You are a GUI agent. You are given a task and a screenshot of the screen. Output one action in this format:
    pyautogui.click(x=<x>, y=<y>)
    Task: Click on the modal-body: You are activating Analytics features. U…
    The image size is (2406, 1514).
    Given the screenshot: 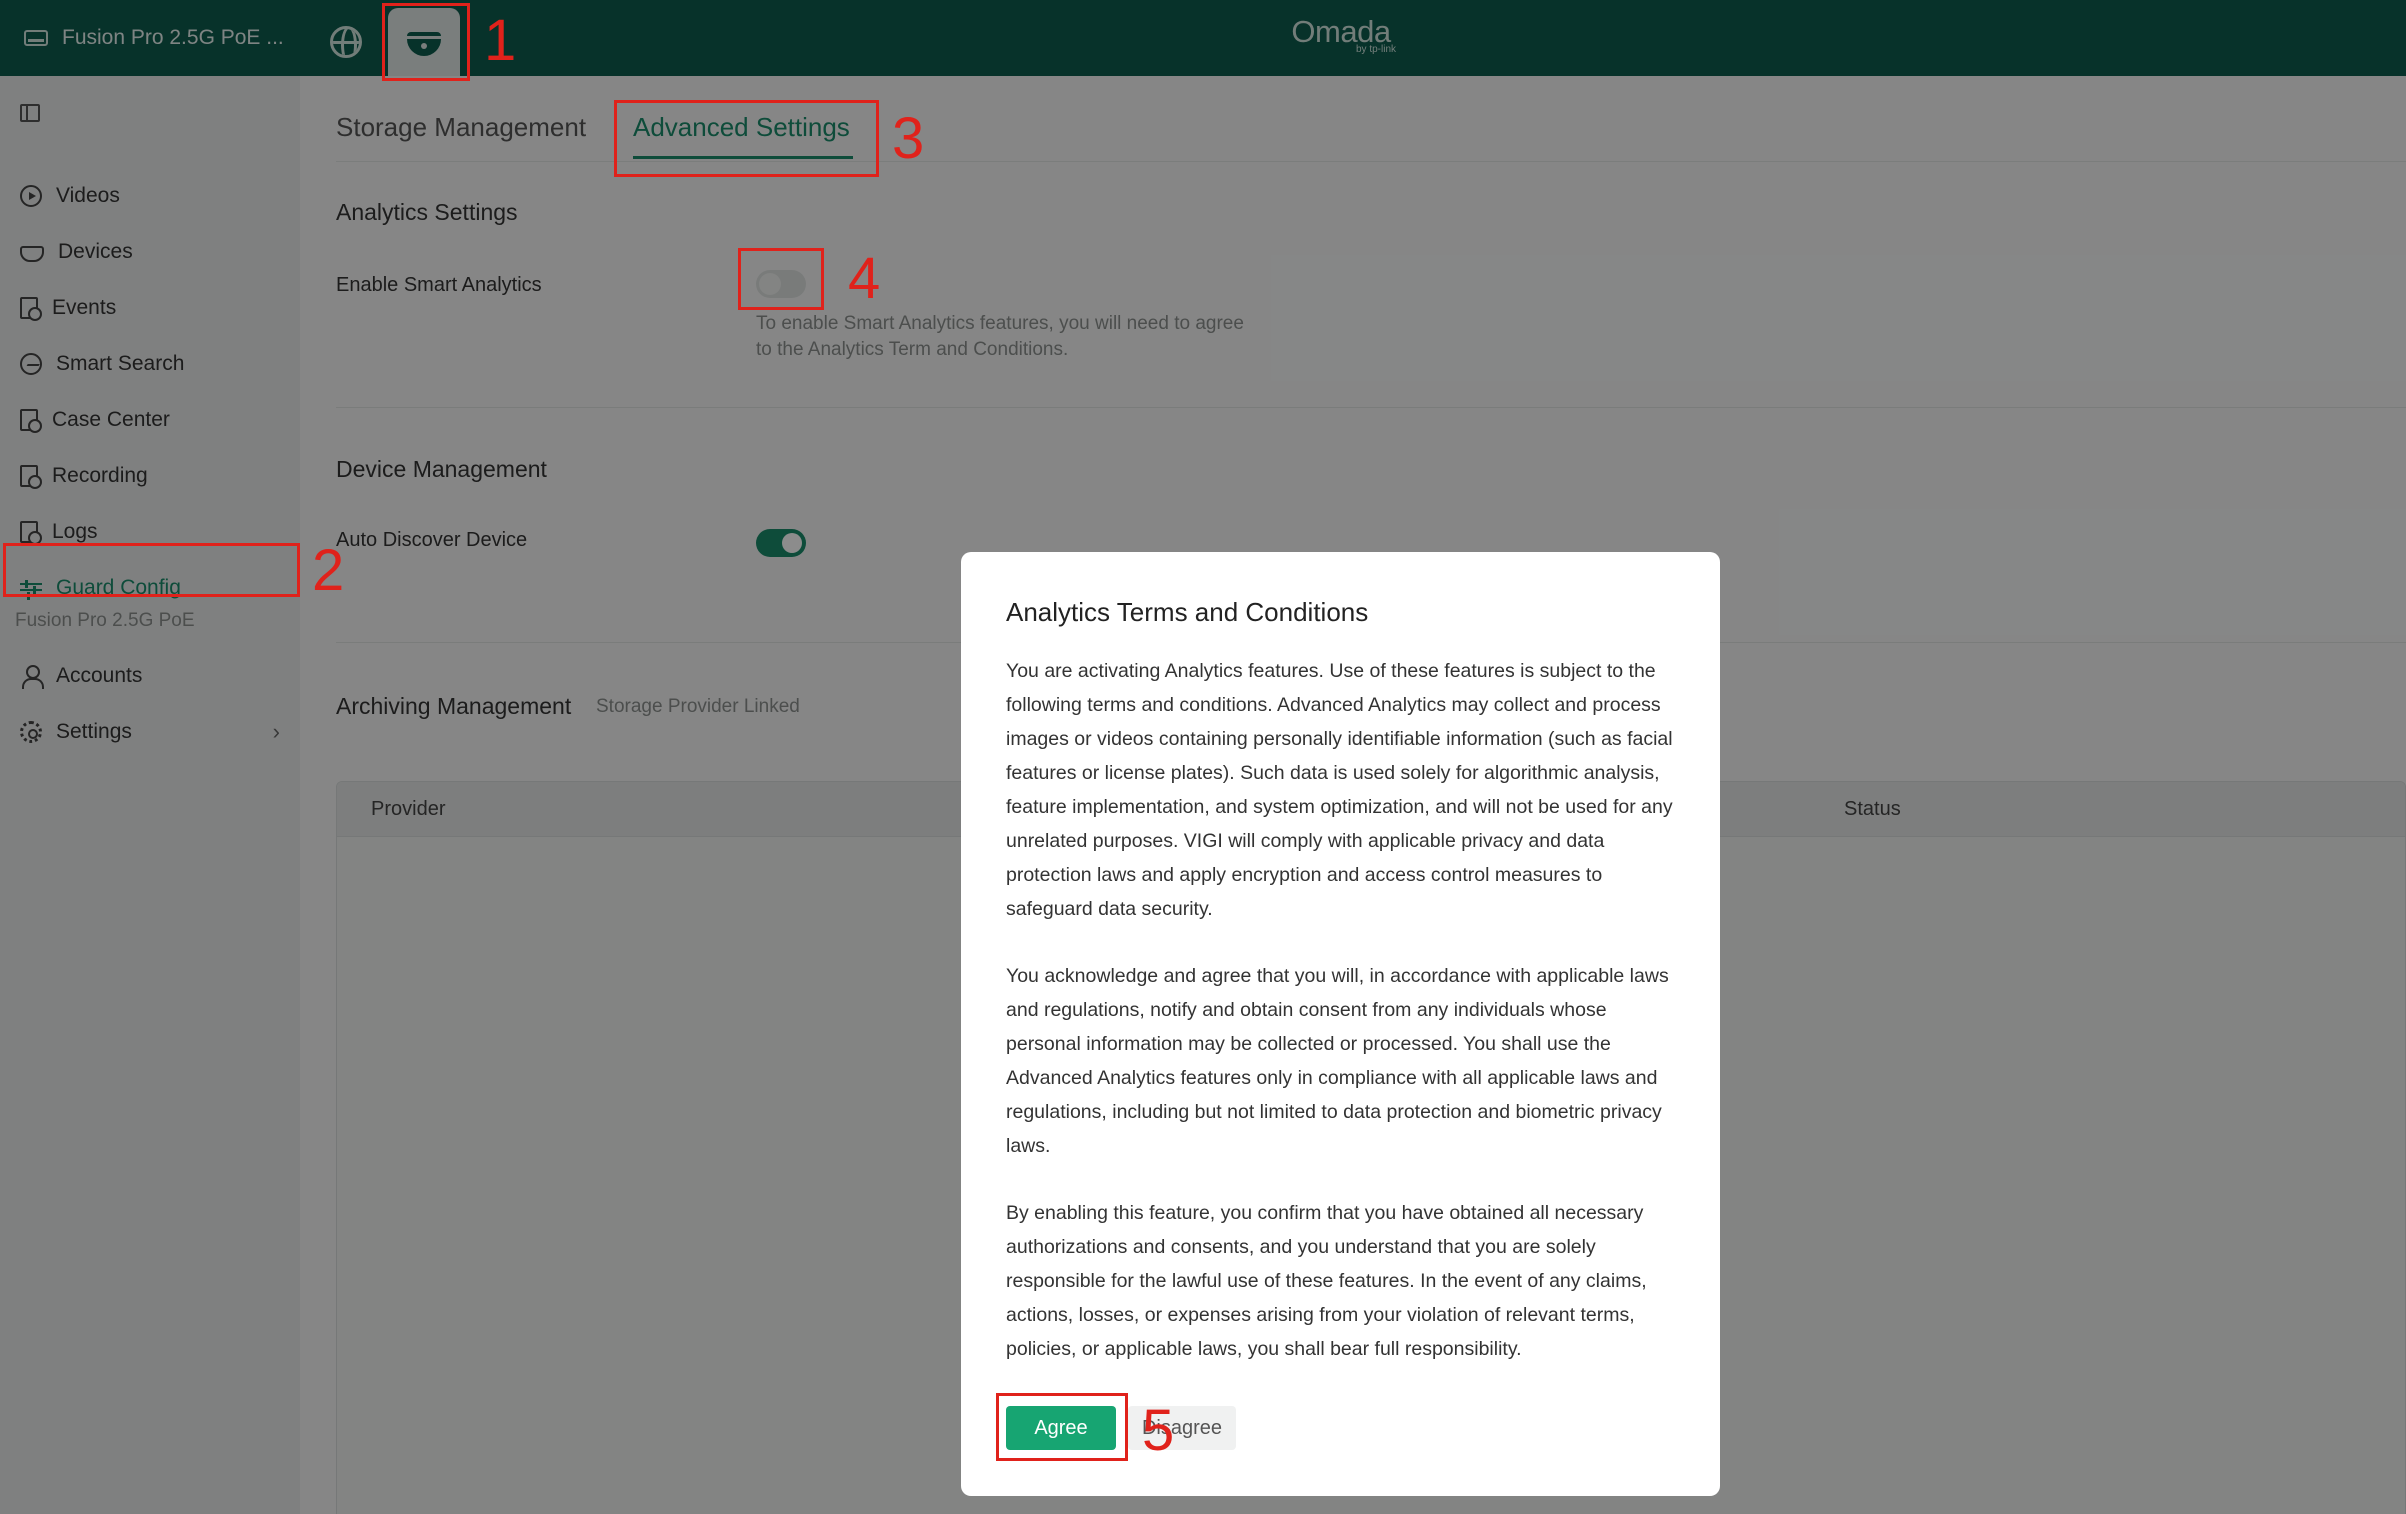 What is the action you would take?
    pyautogui.click(x=1346, y=1026)
    